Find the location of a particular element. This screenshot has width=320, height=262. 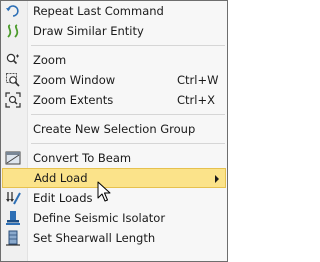

menu-item-define-seismic-isolator: Define Seismic Isolator is located at coordinates (114, 218).